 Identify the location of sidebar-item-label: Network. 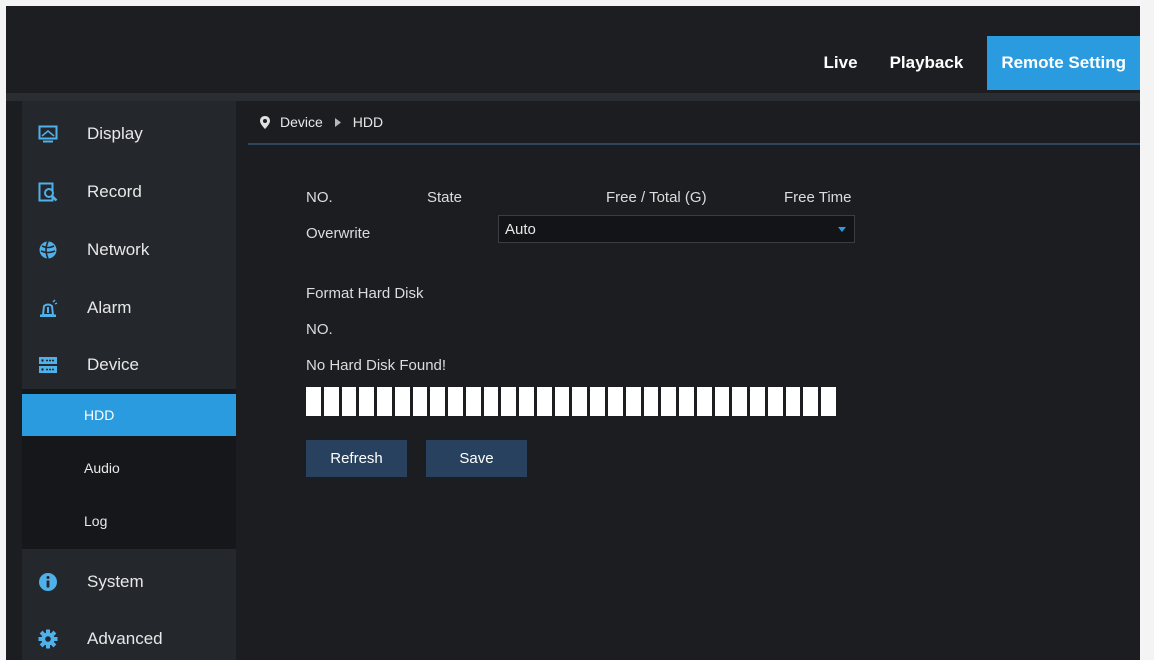
(118, 249).